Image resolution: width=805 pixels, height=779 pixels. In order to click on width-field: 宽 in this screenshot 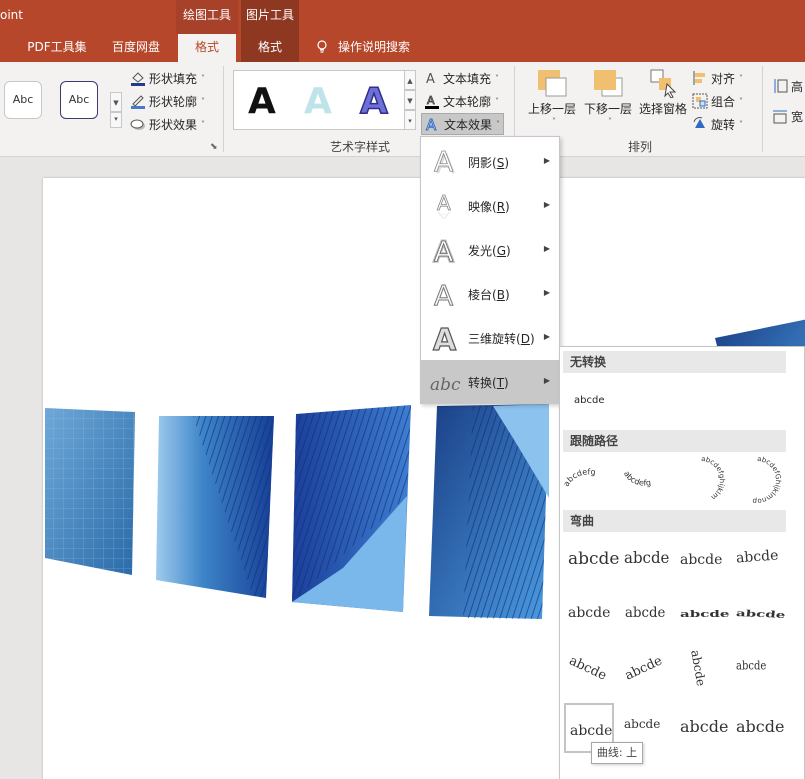, I will do `click(787, 116)`.